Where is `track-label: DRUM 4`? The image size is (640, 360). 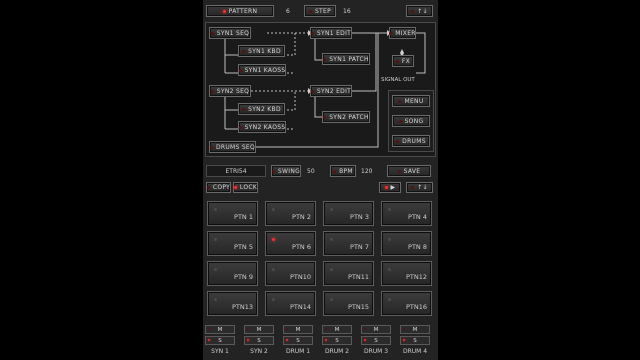
track-label: DRUM 4 is located at coordinates (415, 351).